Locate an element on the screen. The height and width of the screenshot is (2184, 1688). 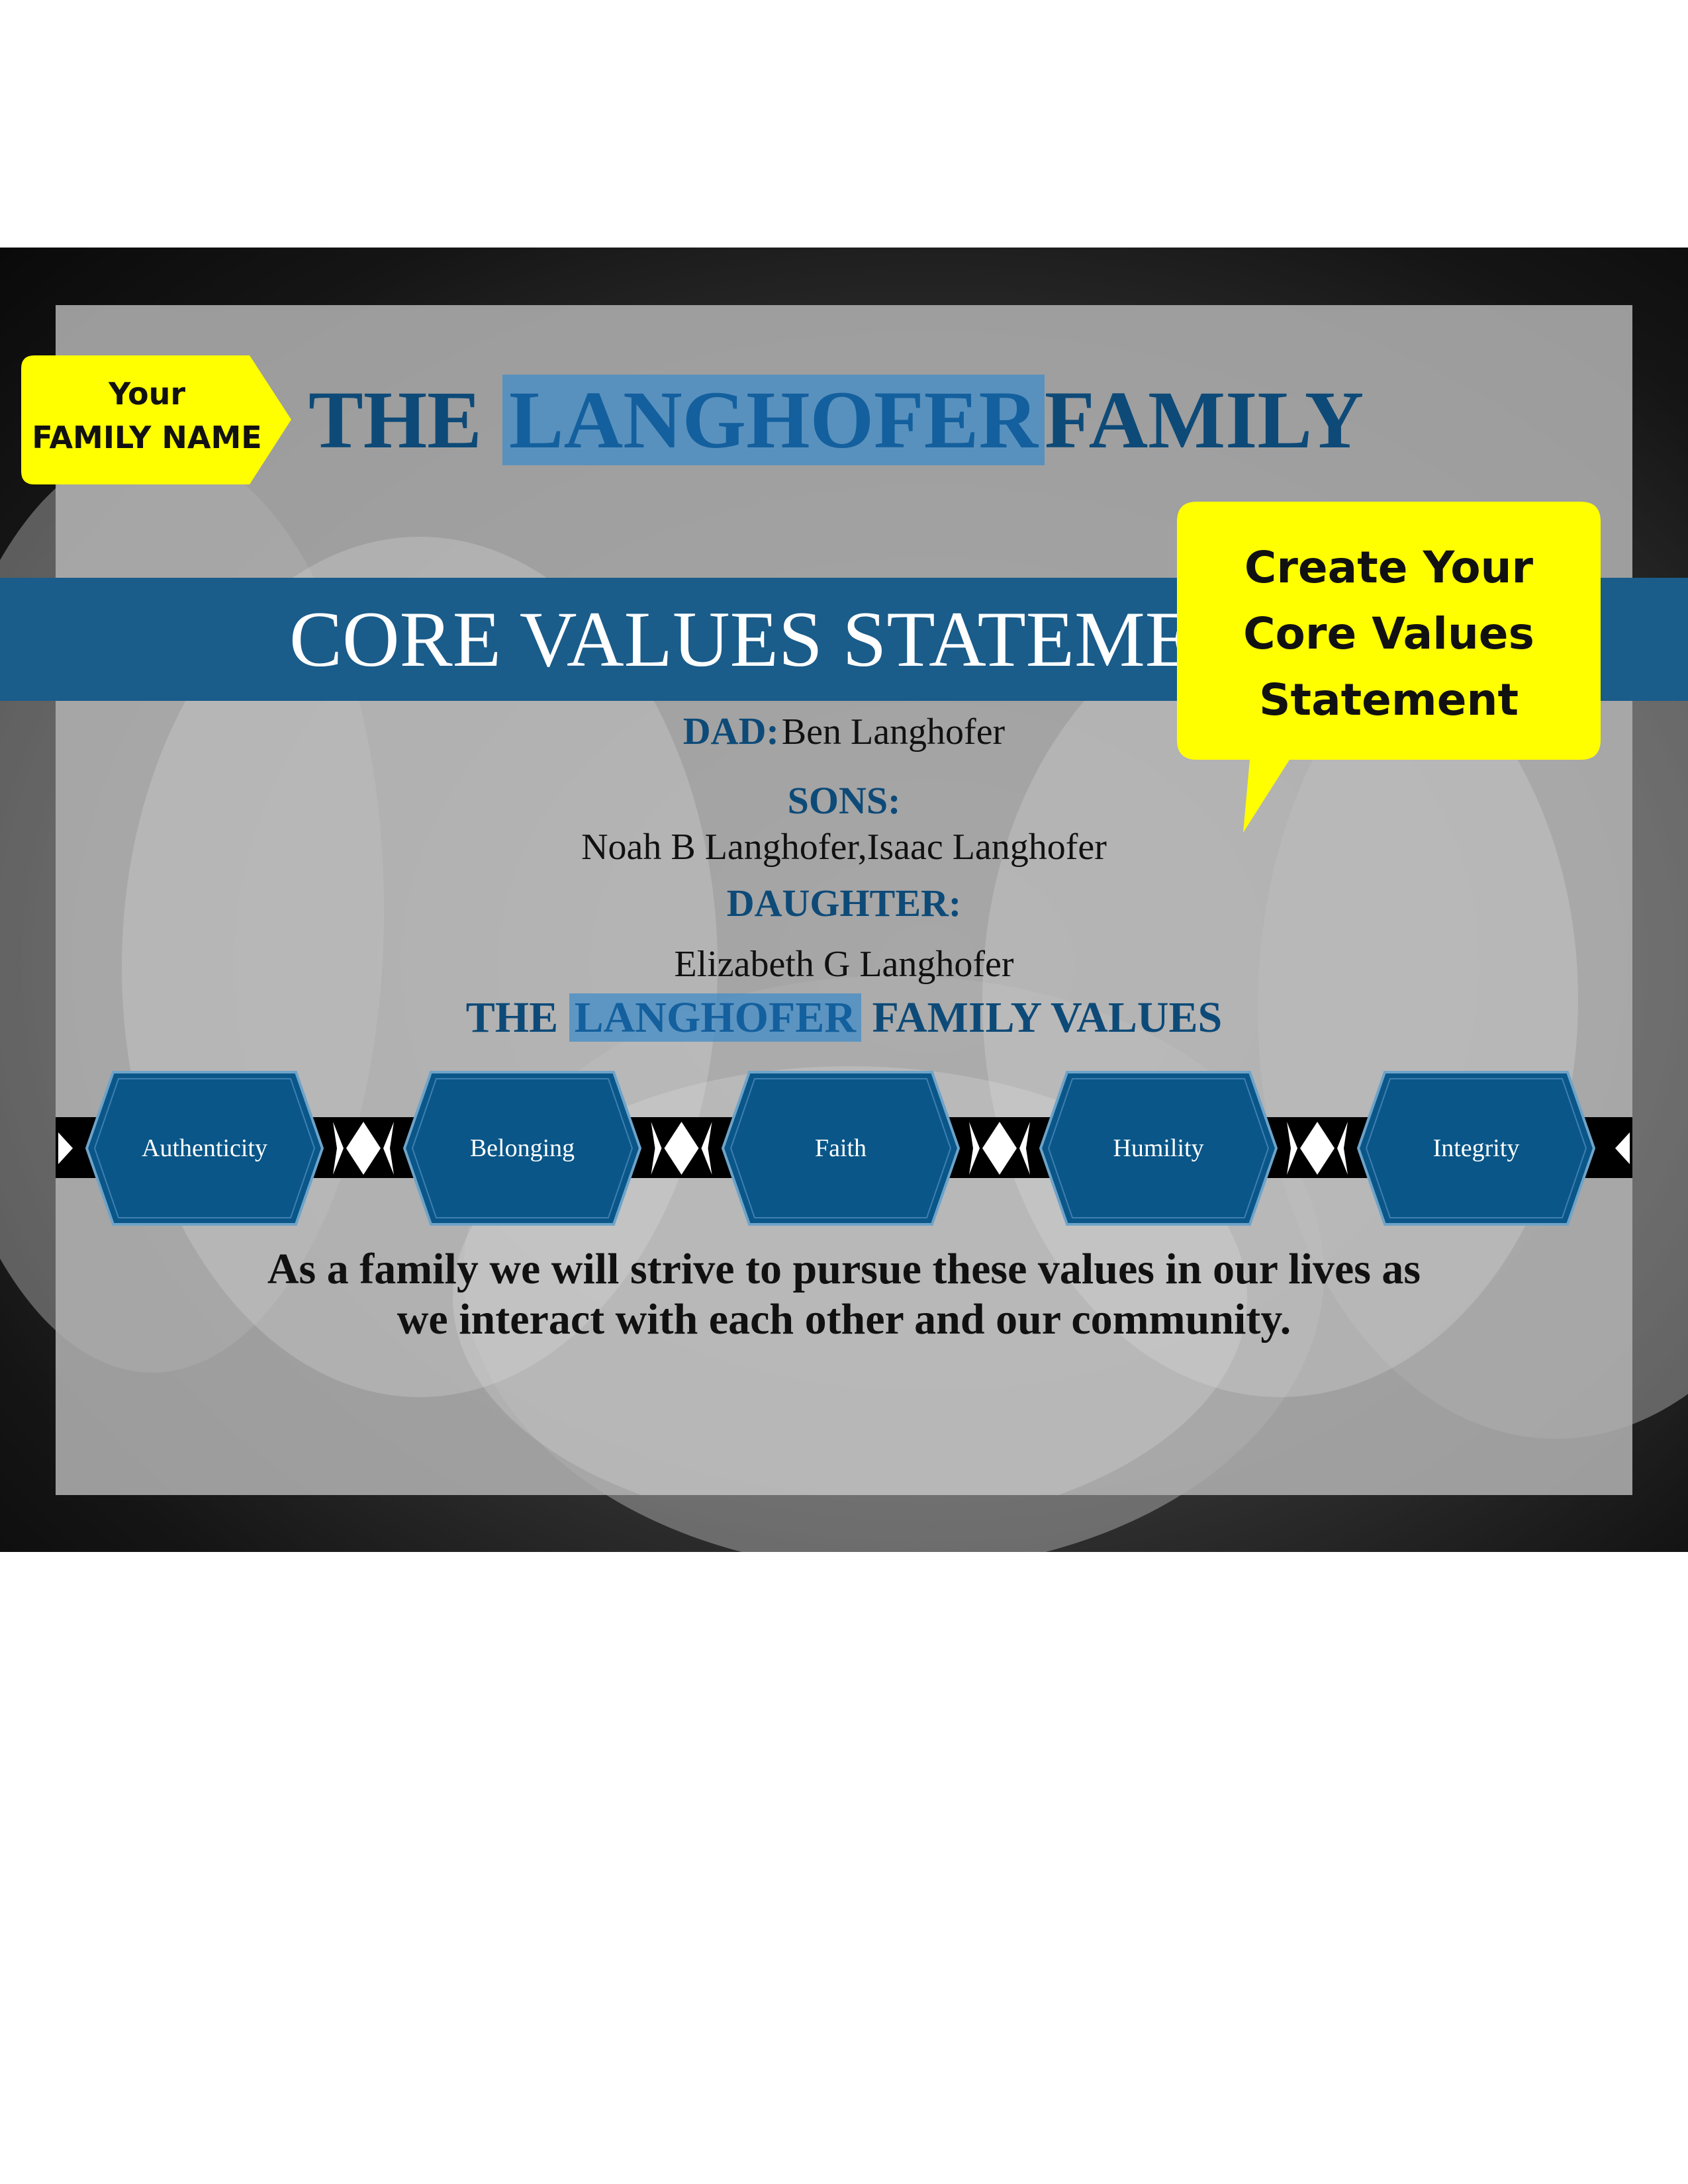
callout-line-2: Core Values is located at coordinates (1388, 633).